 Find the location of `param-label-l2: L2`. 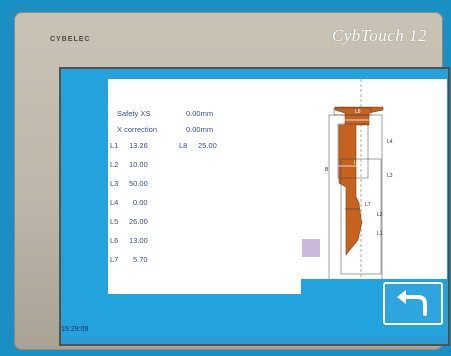

param-label-l2: L2 is located at coordinates (114, 164).